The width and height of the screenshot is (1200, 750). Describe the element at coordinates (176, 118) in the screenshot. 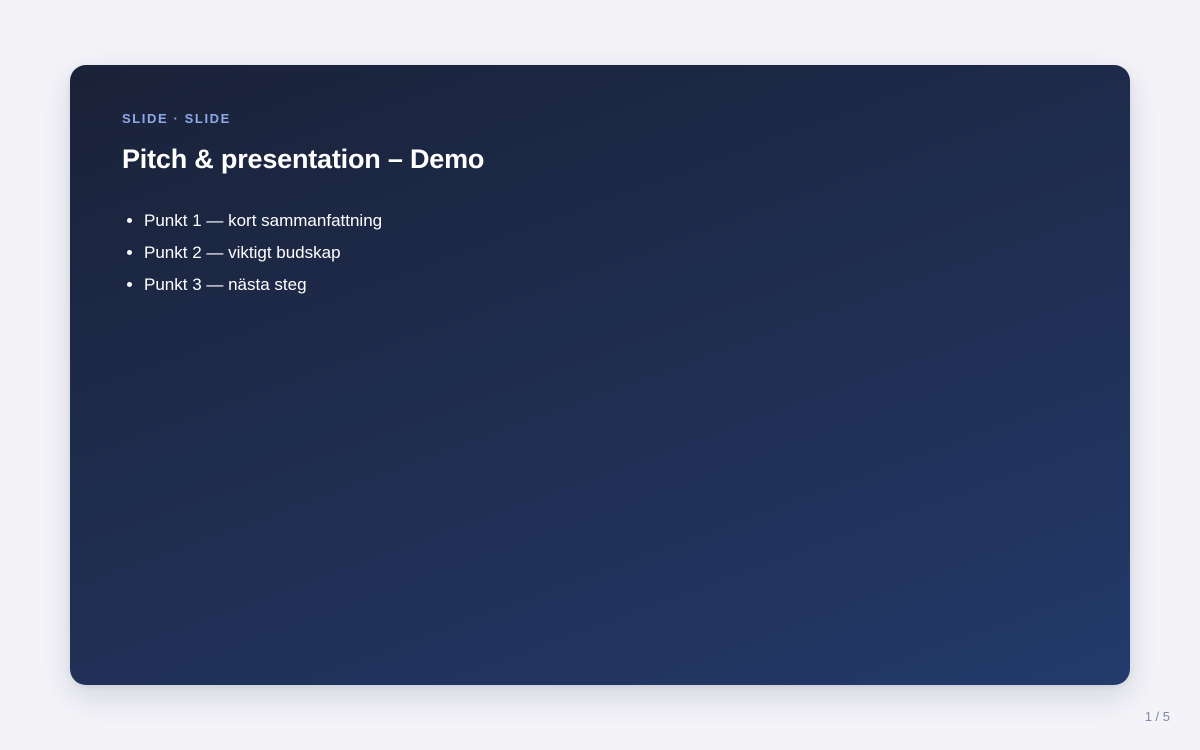

I see `slide-kicker: SLIDE · SLIDE` at that location.